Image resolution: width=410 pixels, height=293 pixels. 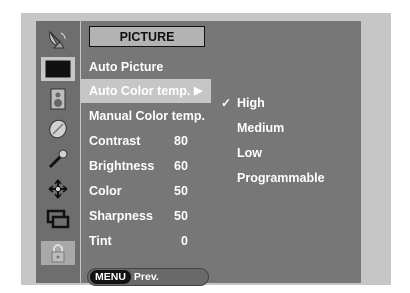 What do you see at coordinates (58, 69) in the screenshot?
I see `picture-screen-icon` at bounding box center [58, 69].